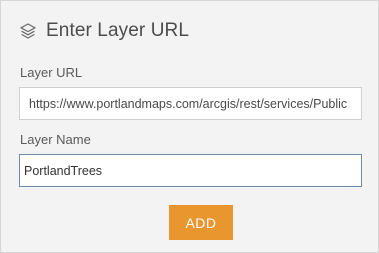  Describe the element at coordinates (55, 139) in the screenshot. I see `layer-name-label: Layer Name` at that location.